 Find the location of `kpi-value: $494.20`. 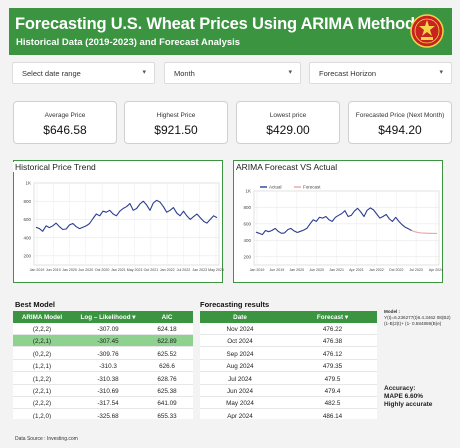

kpi-value: $494.20 is located at coordinates (400, 130).